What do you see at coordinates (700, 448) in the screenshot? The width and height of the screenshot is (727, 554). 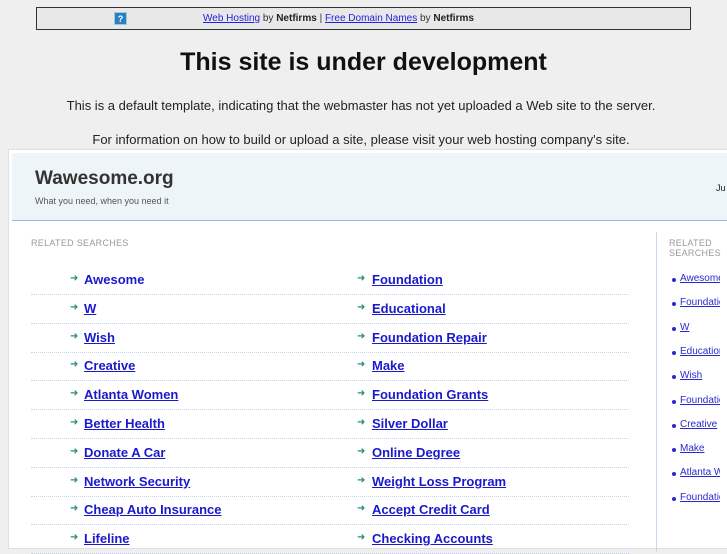 I see `sidebar-search-link: Make` at bounding box center [700, 448].